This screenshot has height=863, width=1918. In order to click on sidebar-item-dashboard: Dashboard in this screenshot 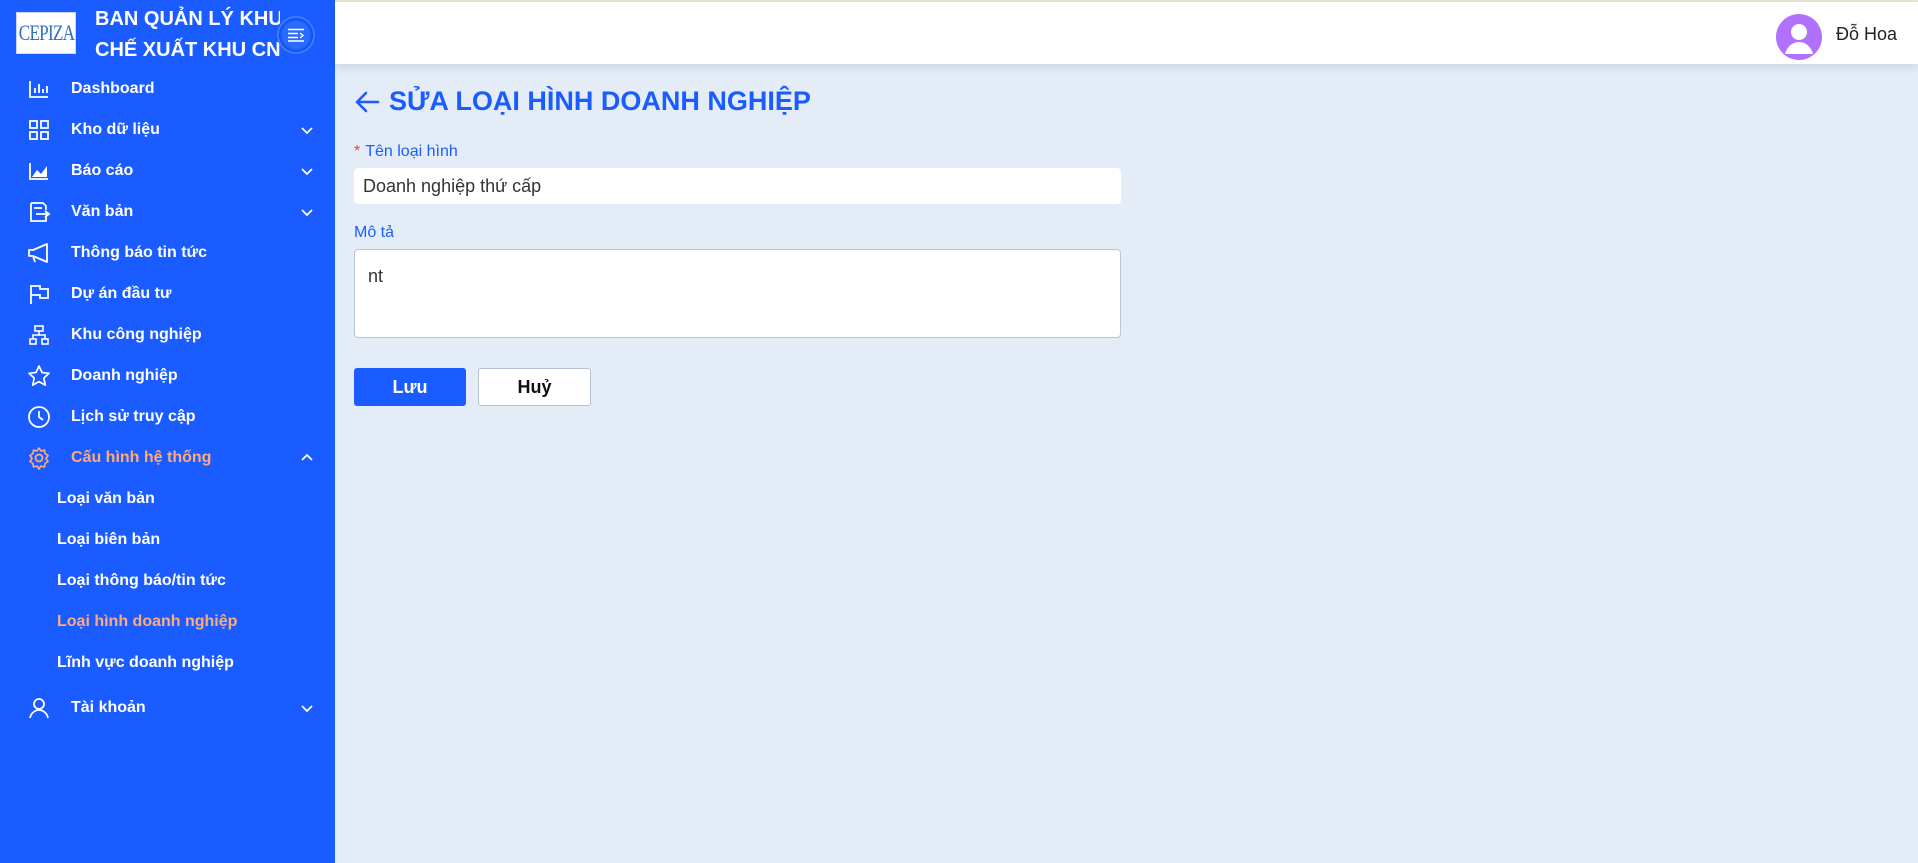, I will do `click(167, 88)`.